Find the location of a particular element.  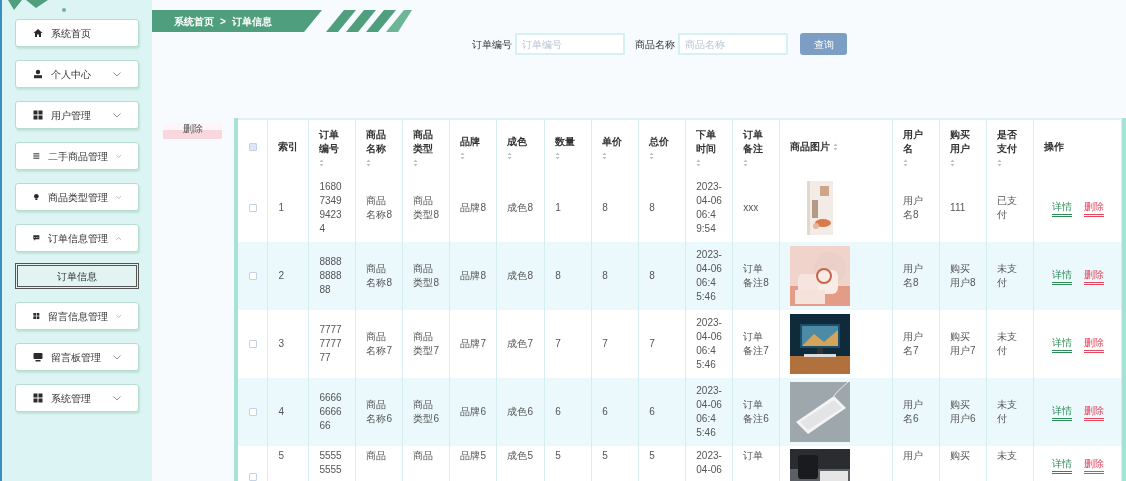

menu-label: 个人中心 is located at coordinates (71, 74).